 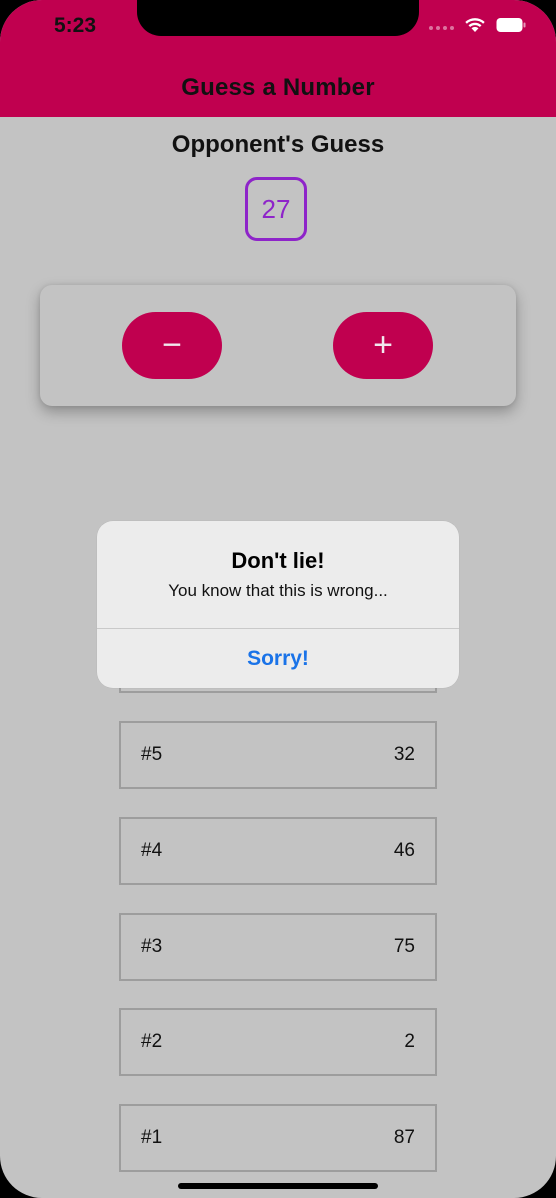 I want to click on status-bar: 5:23, so click(x=278, y=29).